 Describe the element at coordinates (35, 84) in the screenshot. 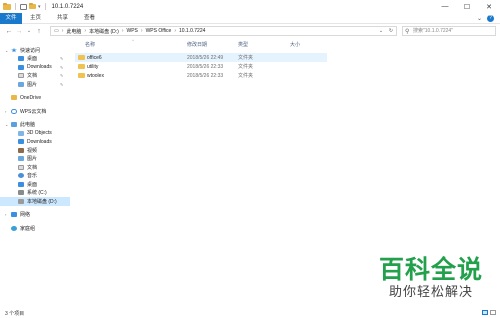

I see `sidebar-item-pictures: 图片 ✎` at that location.